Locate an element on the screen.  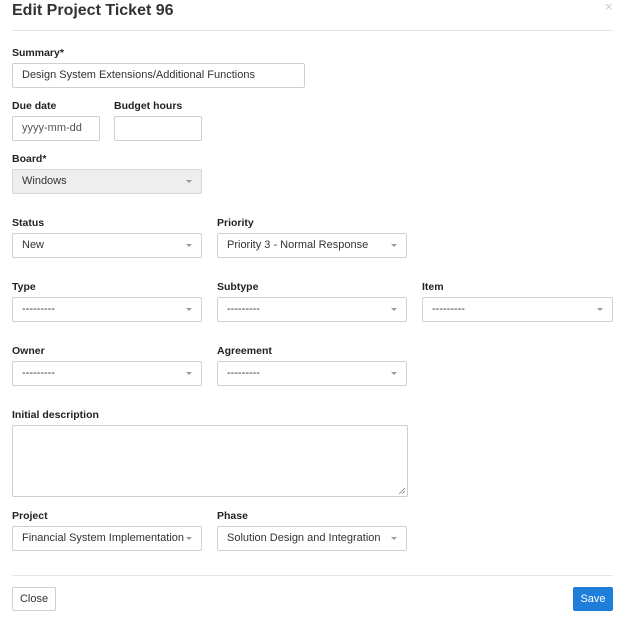
owner-label: Owner is located at coordinates (28, 351).